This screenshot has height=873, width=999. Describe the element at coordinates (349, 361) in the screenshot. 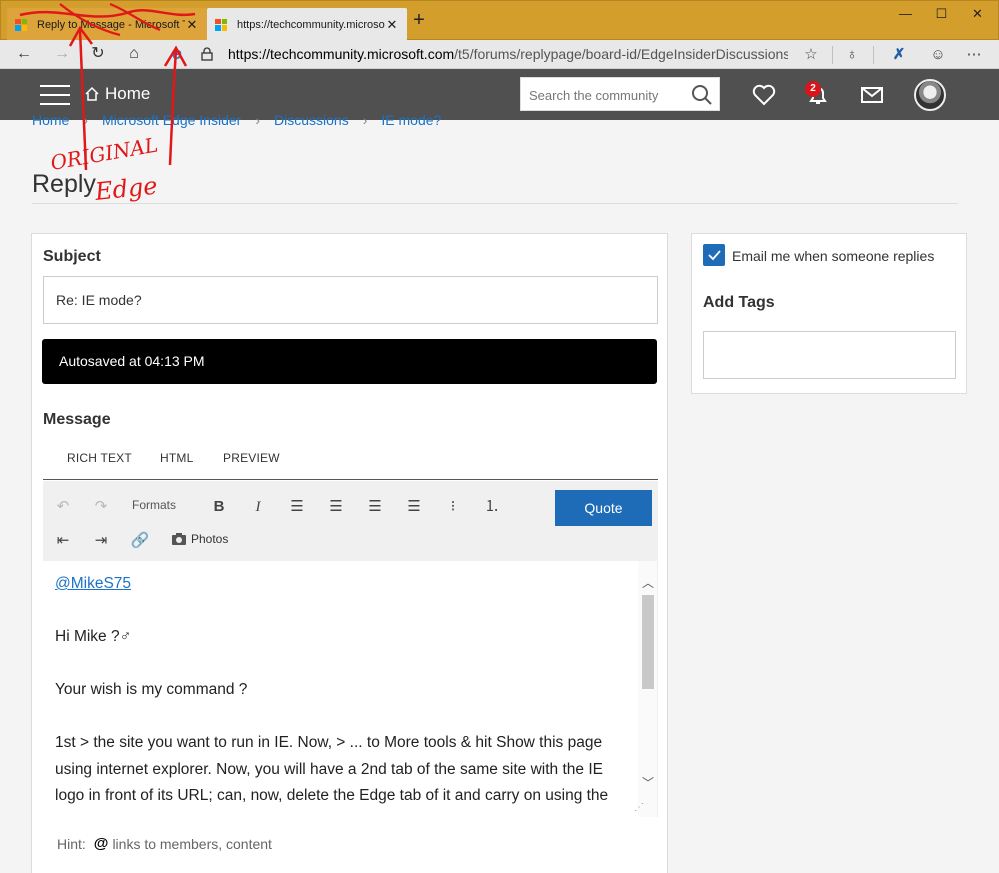

I see `autosave-banner: Autosaved at 04:13 PM` at that location.